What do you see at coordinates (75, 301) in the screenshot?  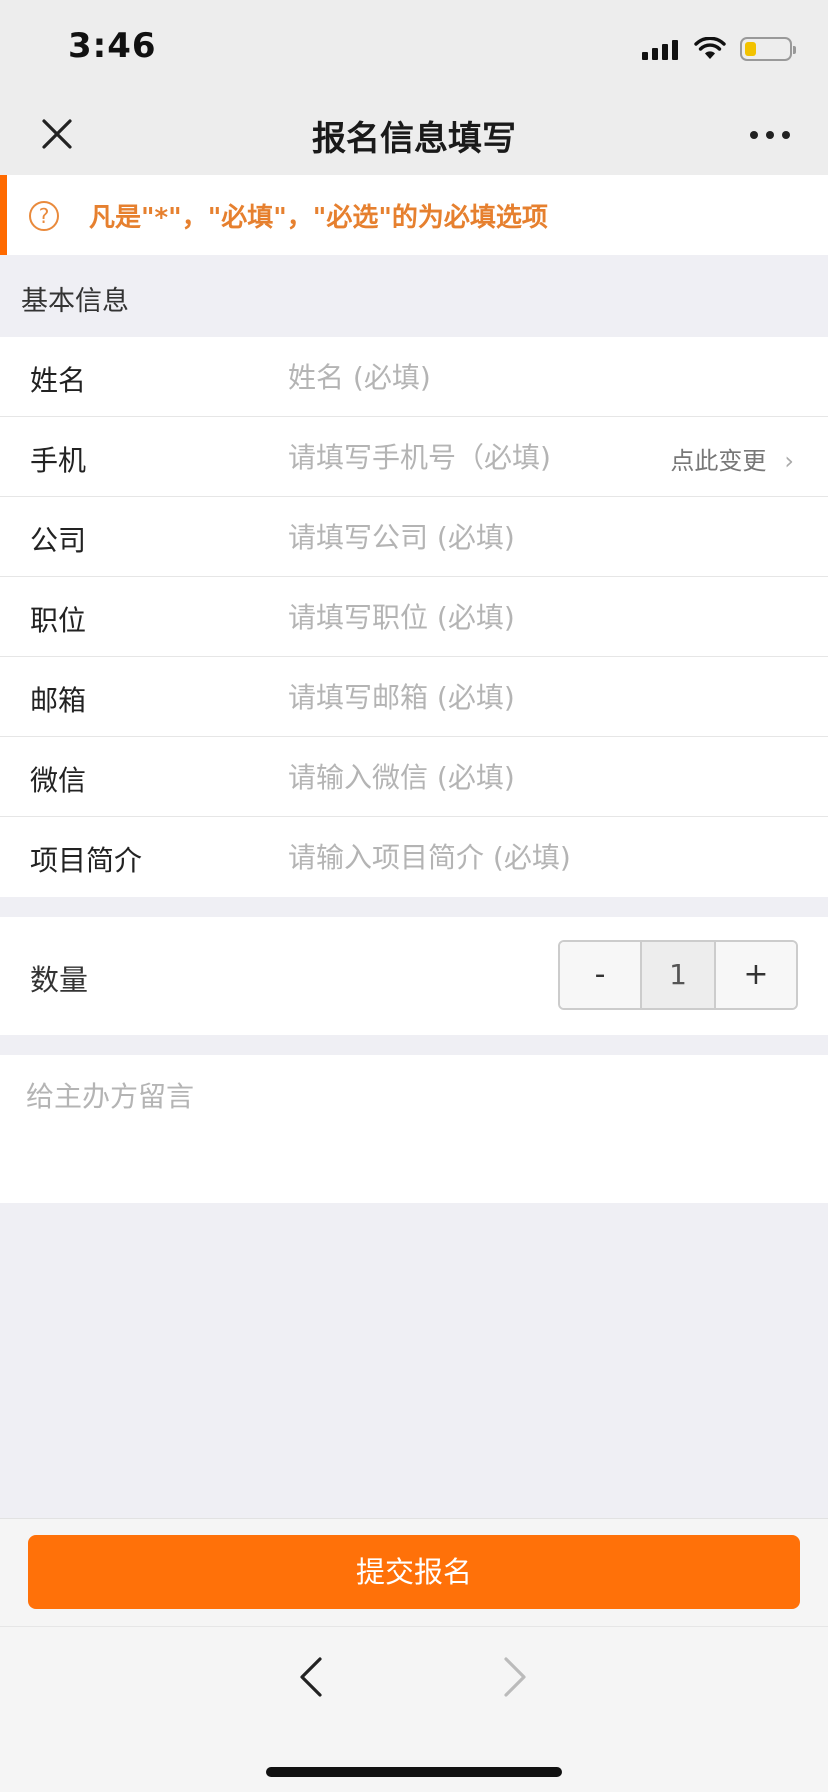 I see `section-title: 基本信息` at bounding box center [75, 301].